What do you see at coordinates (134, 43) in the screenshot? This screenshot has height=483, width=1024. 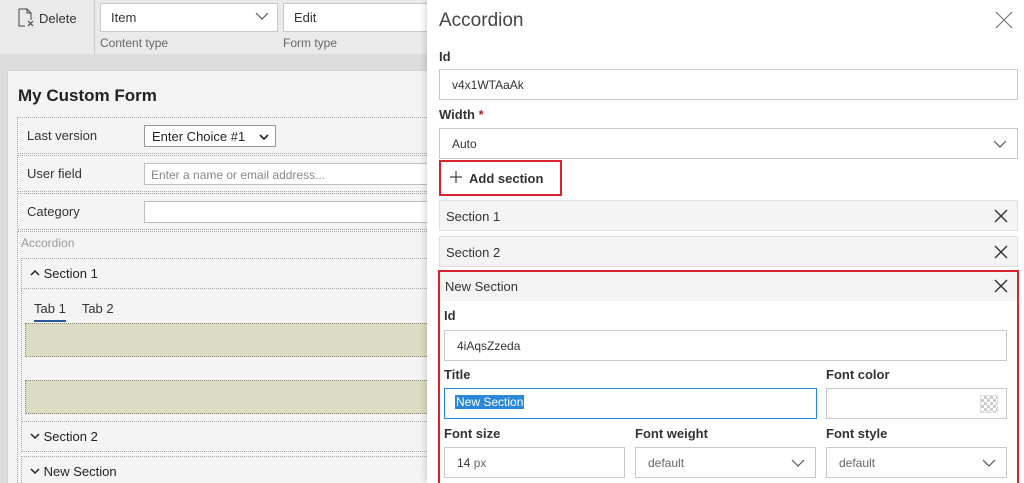 I see `content-type-caption: Content type` at bounding box center [134, 43].